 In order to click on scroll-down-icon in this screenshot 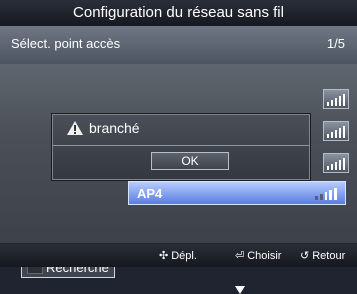, I will do `click(240, 290)`.